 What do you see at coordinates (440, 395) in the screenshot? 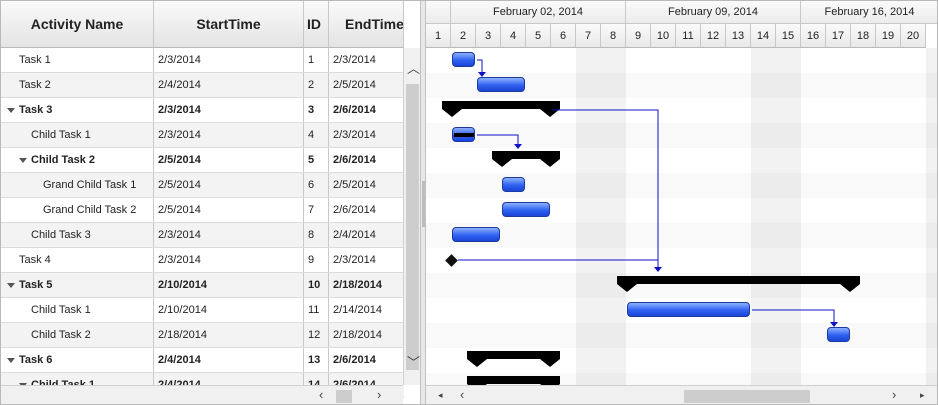
I see `chevron-left-icon: ◂` at bounding box center [440, 395].